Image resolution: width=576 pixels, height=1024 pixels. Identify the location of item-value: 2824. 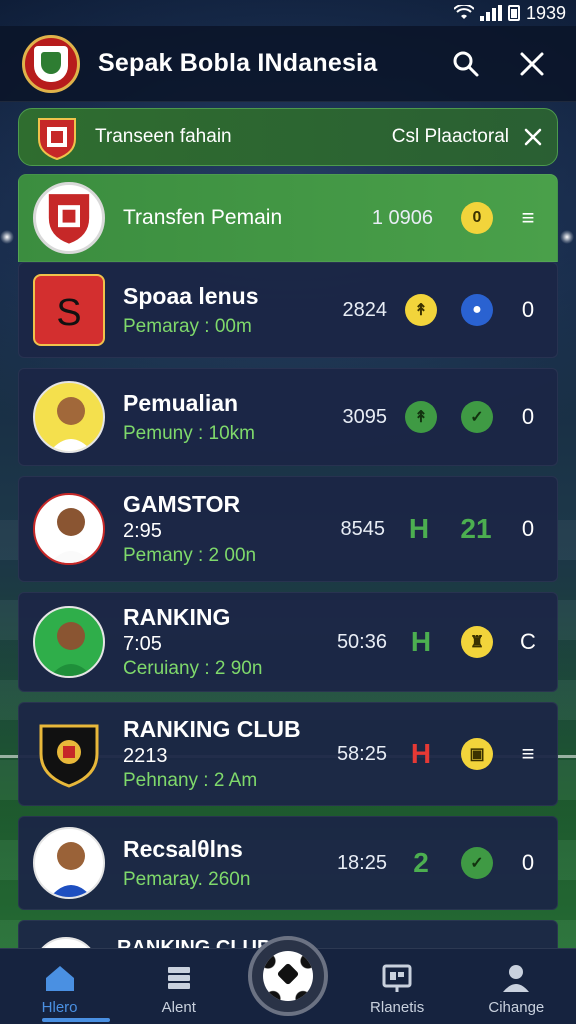
(365, 309).